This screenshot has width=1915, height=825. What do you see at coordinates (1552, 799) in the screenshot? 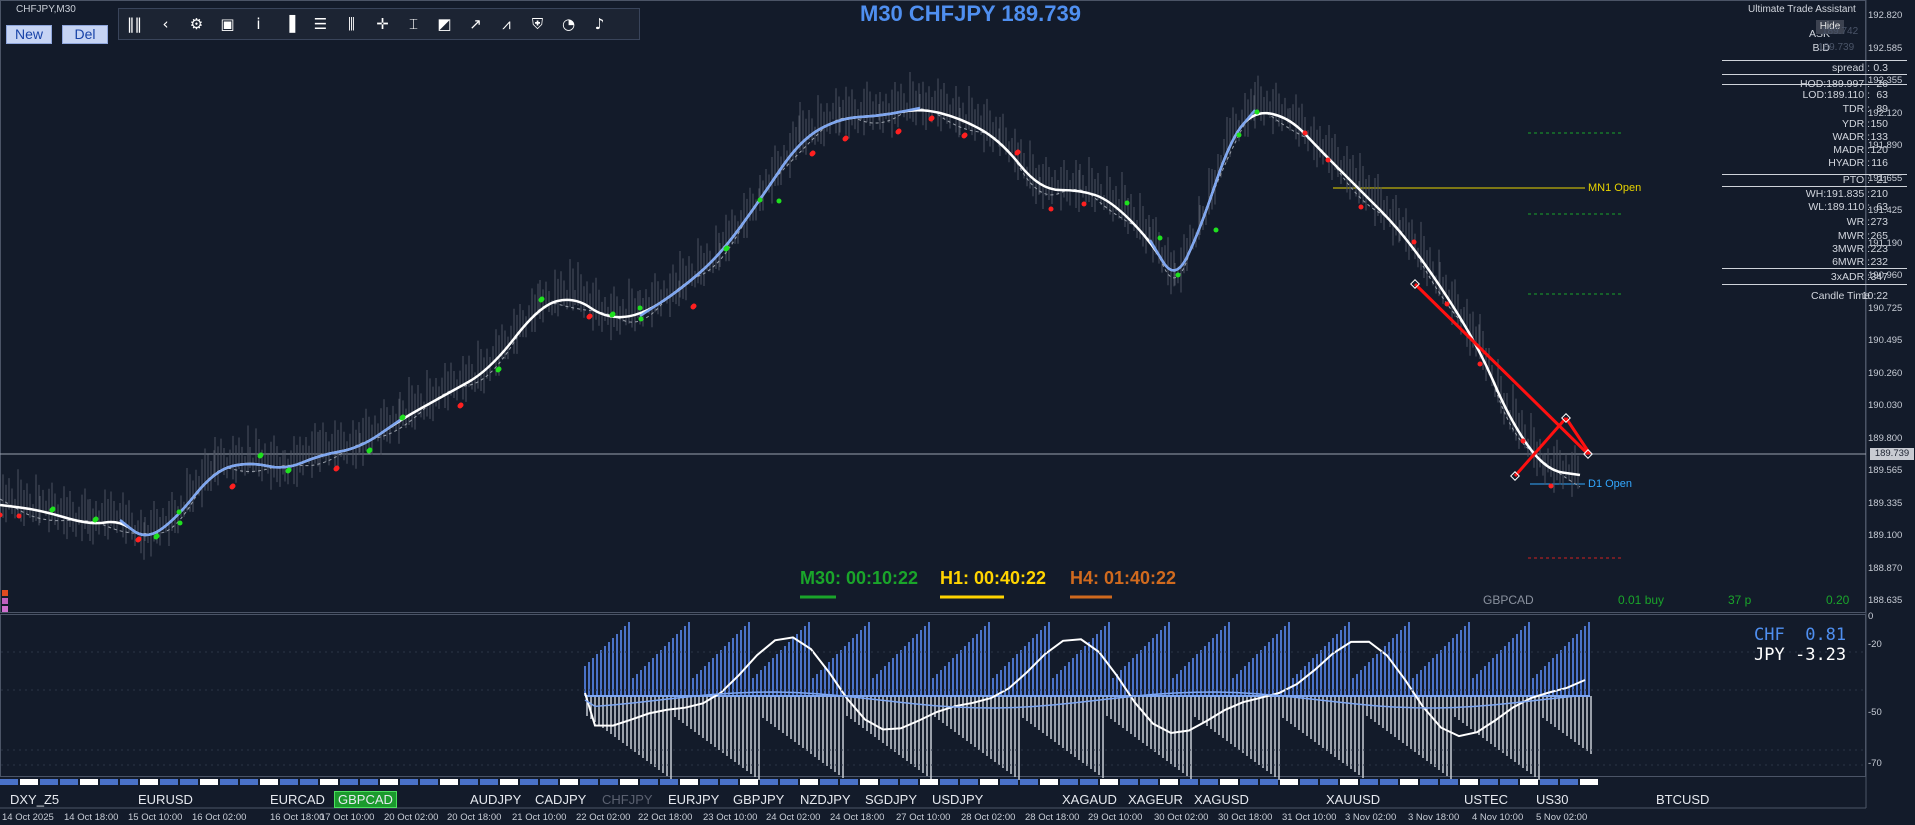
I see `symbol-tab: US30` at bounding box center [1552, 799].